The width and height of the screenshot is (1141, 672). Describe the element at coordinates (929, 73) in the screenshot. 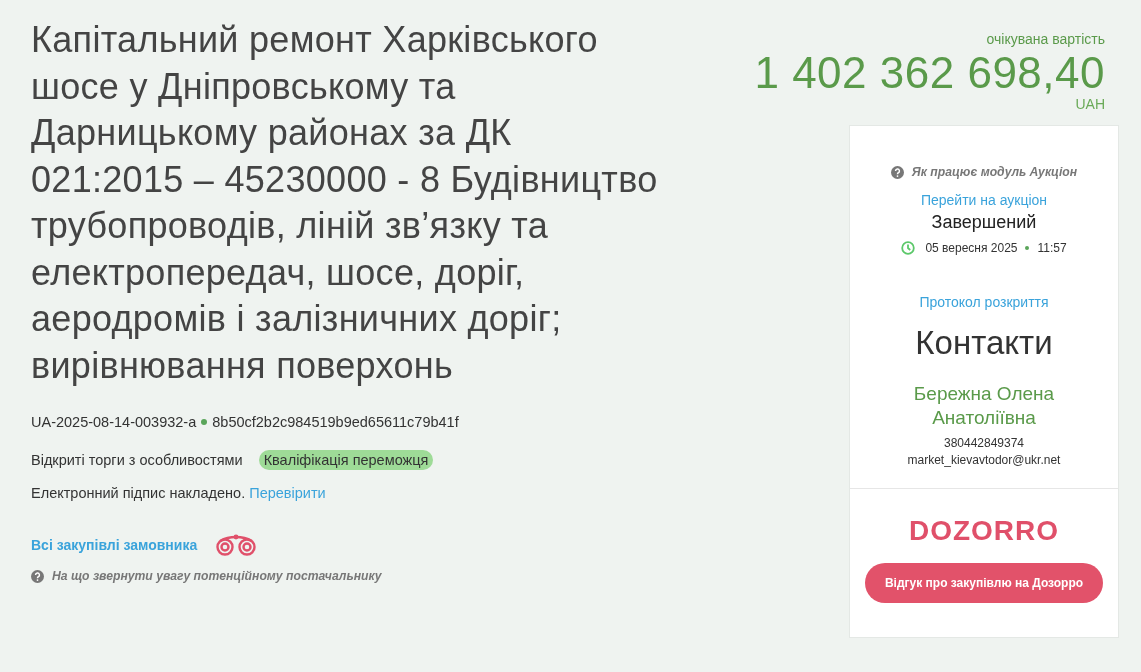

I see `price-amount: 1 402 362 698,40` at that location.